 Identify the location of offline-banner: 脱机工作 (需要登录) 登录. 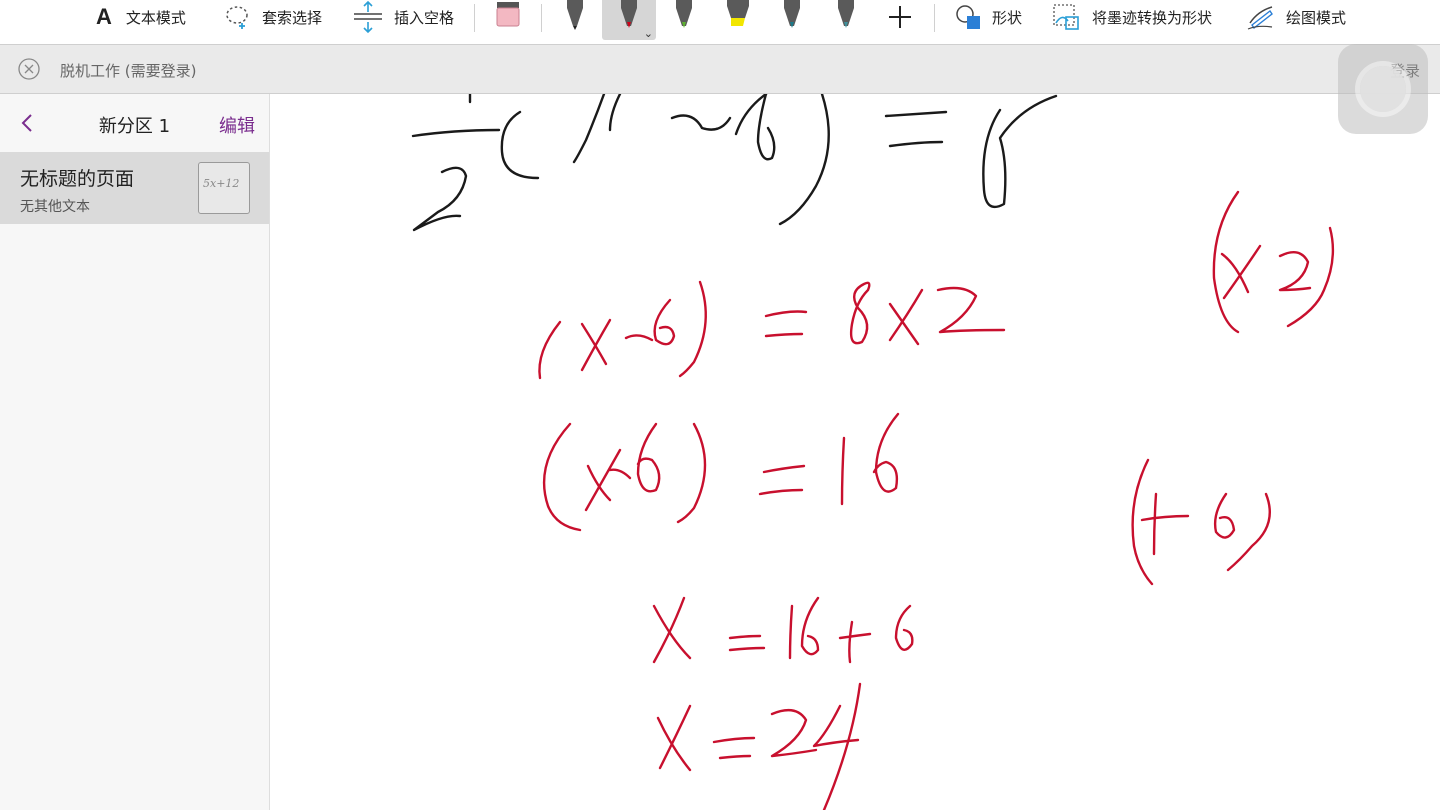
(720, 69).